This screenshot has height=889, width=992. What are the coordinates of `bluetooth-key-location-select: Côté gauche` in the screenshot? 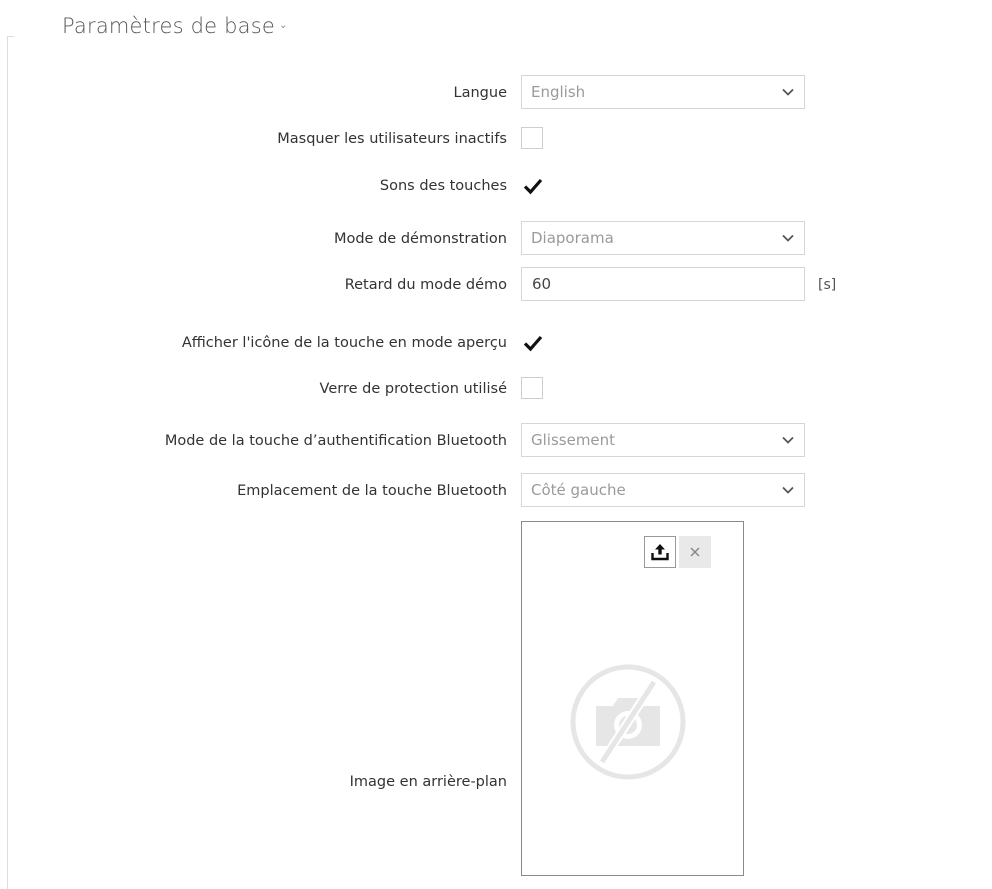 It's located at (663, 490).